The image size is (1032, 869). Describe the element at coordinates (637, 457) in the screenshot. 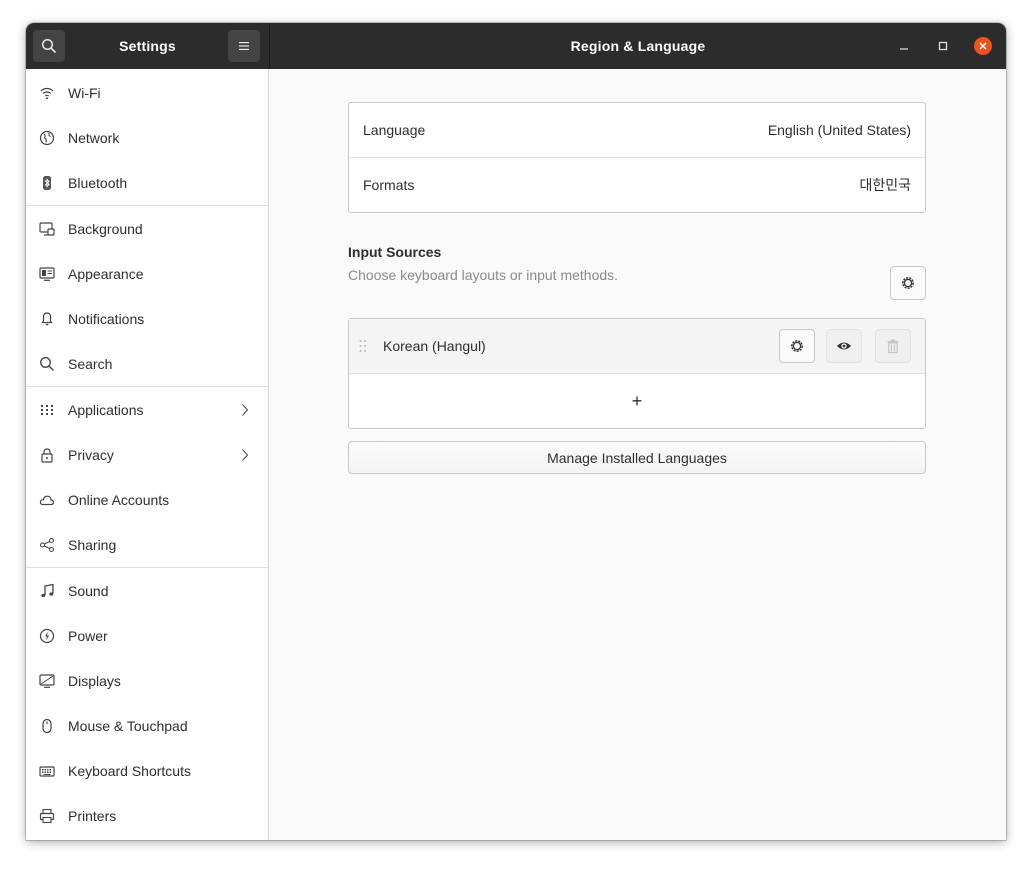

I see `manage-installed-languages-button: Manage Installed Languages` at that location.